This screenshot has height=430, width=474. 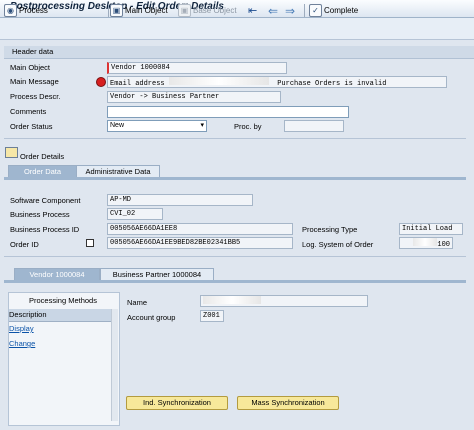 I want to click on software-component-field: AP-MD, so click(x=180, y=200).